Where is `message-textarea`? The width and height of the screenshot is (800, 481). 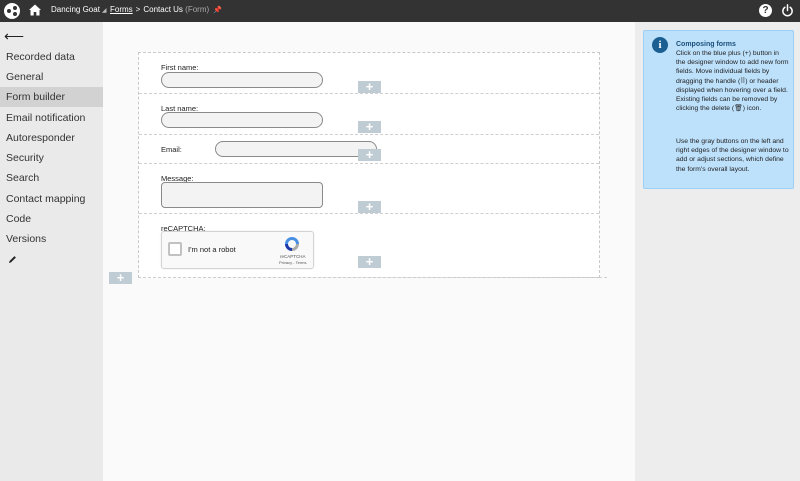
message-textarea is located at coordinates (242, 195).